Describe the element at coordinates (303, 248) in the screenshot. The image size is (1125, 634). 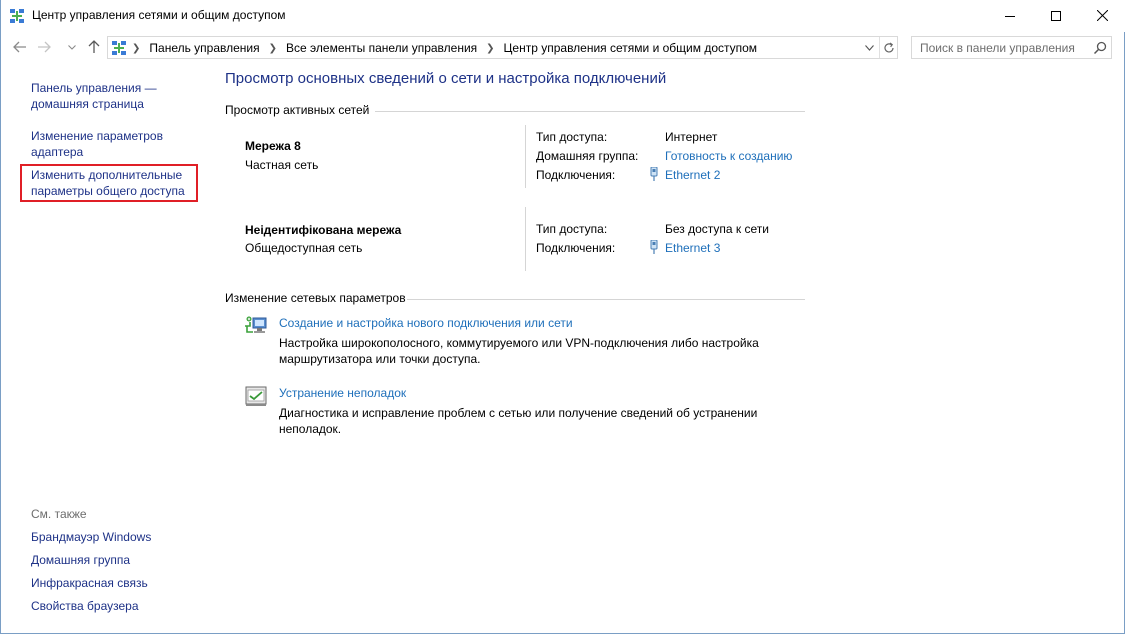
I see `network-type: Общедоступная сеть` at that location.